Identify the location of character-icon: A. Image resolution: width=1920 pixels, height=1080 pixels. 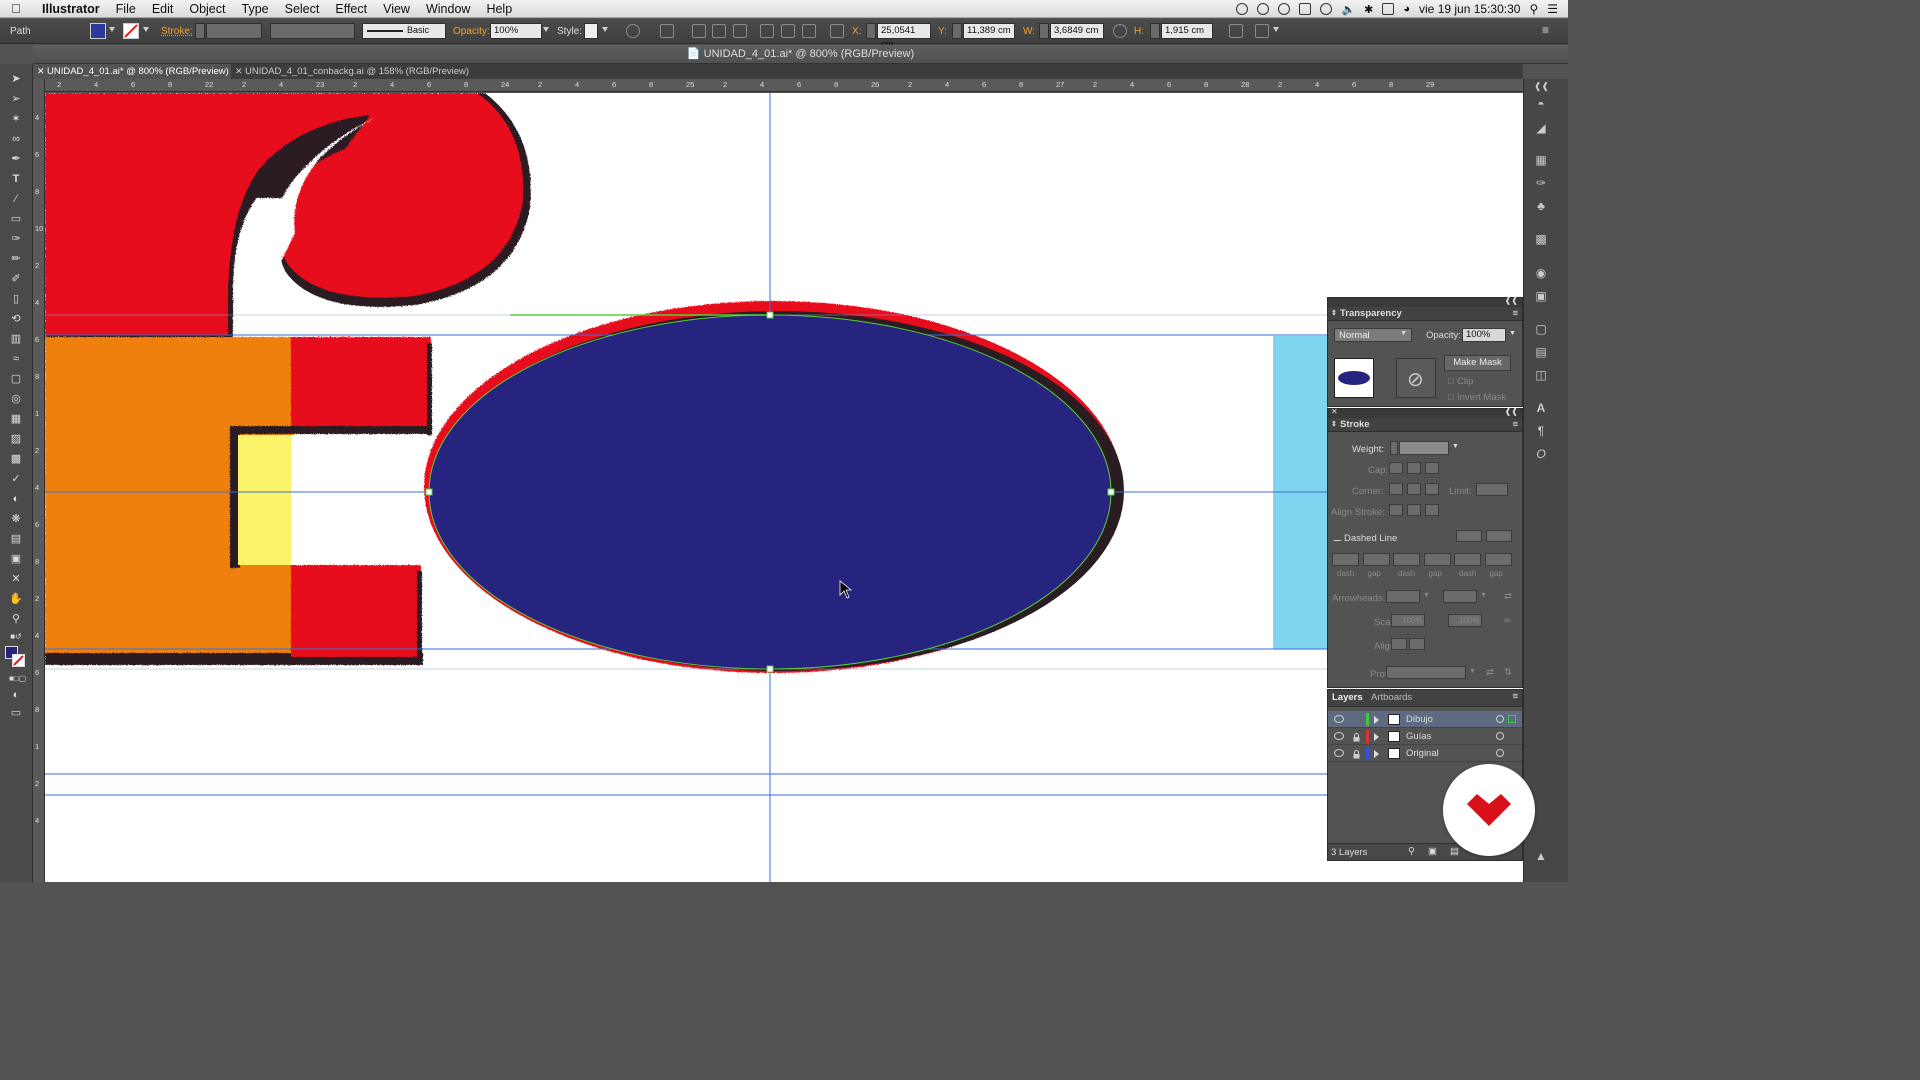
(1541, 408).